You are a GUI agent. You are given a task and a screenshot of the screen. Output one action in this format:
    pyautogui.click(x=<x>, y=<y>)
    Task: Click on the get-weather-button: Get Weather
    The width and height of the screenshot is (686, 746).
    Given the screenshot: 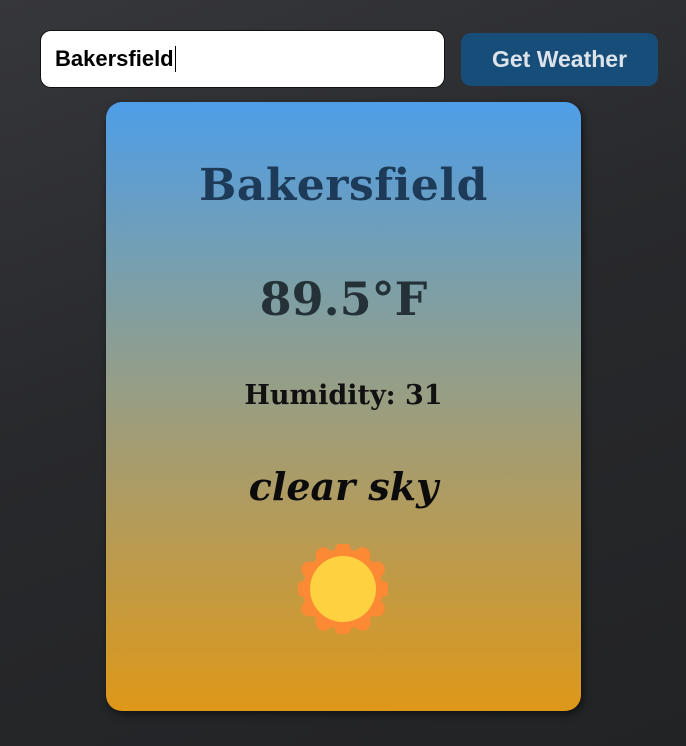 What is the action you would take?
    pyautogui.click(x=559, y=59)
    